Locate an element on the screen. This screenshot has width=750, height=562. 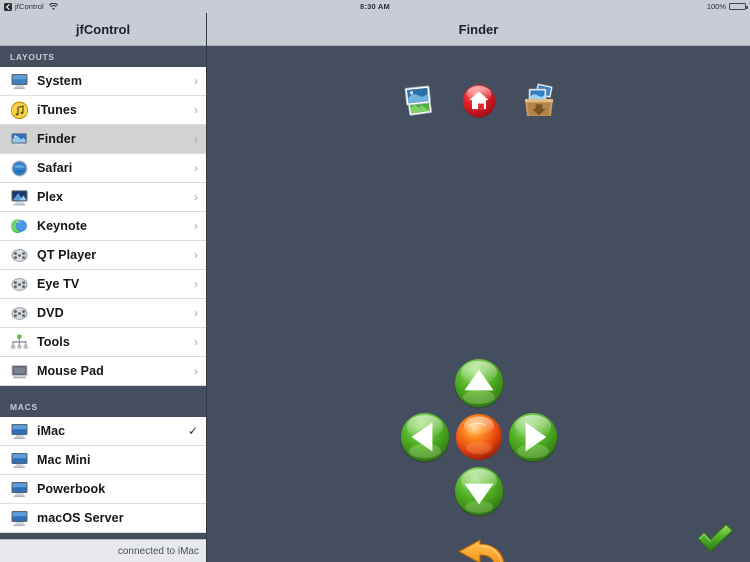
sidebar-item-label: Mouse Pad is located at coordinates (70, 371).